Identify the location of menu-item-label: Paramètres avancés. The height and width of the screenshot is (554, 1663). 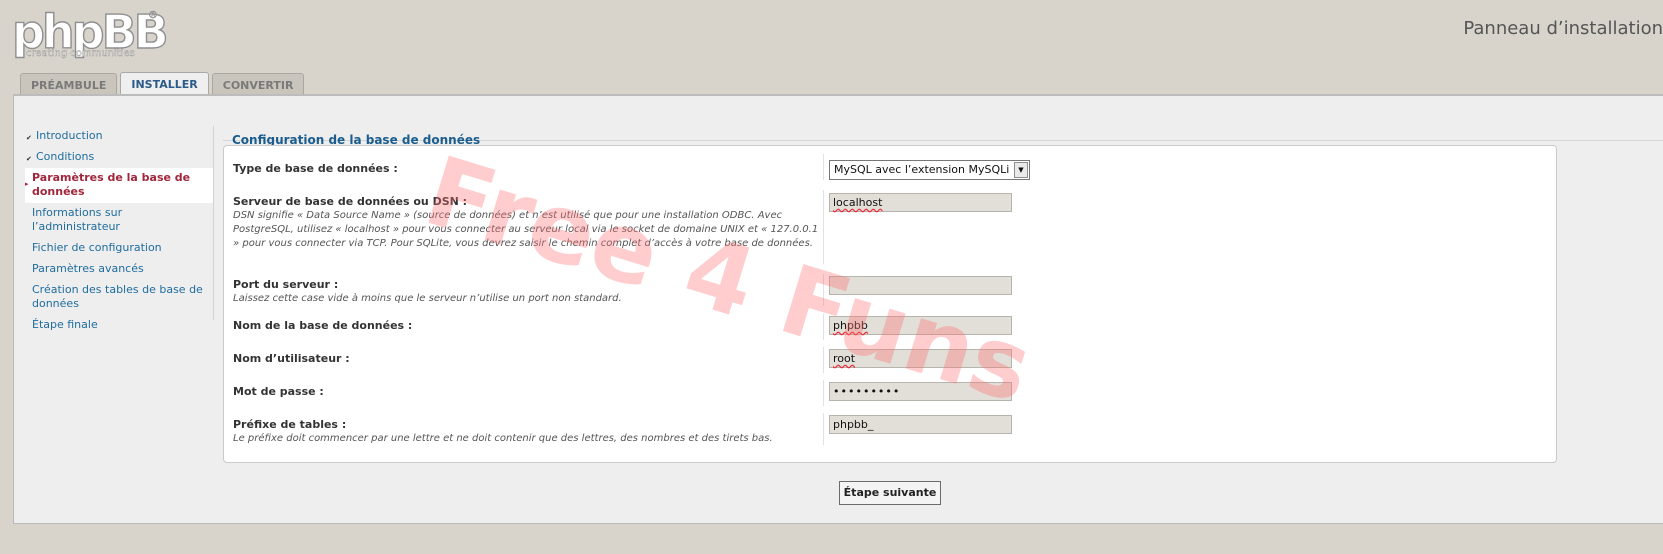
(88, 268).